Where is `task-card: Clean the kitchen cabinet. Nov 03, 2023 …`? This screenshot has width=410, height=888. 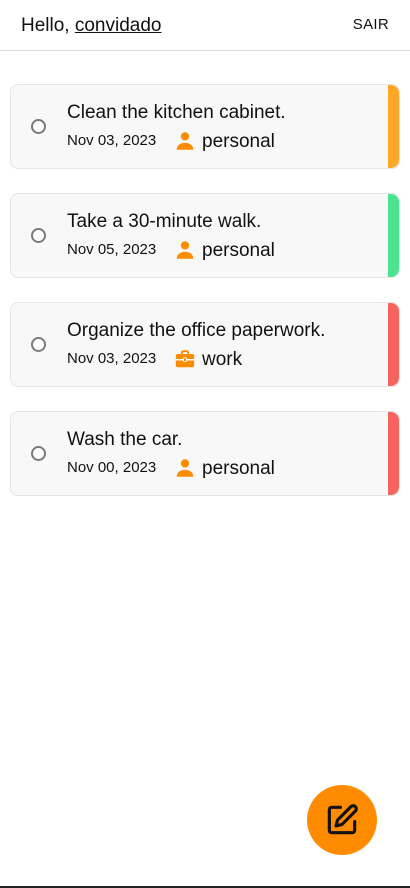 task-card: Clean the kitchen cabinet. Nov 03, 2023 … is located at coordinates (205, 126).